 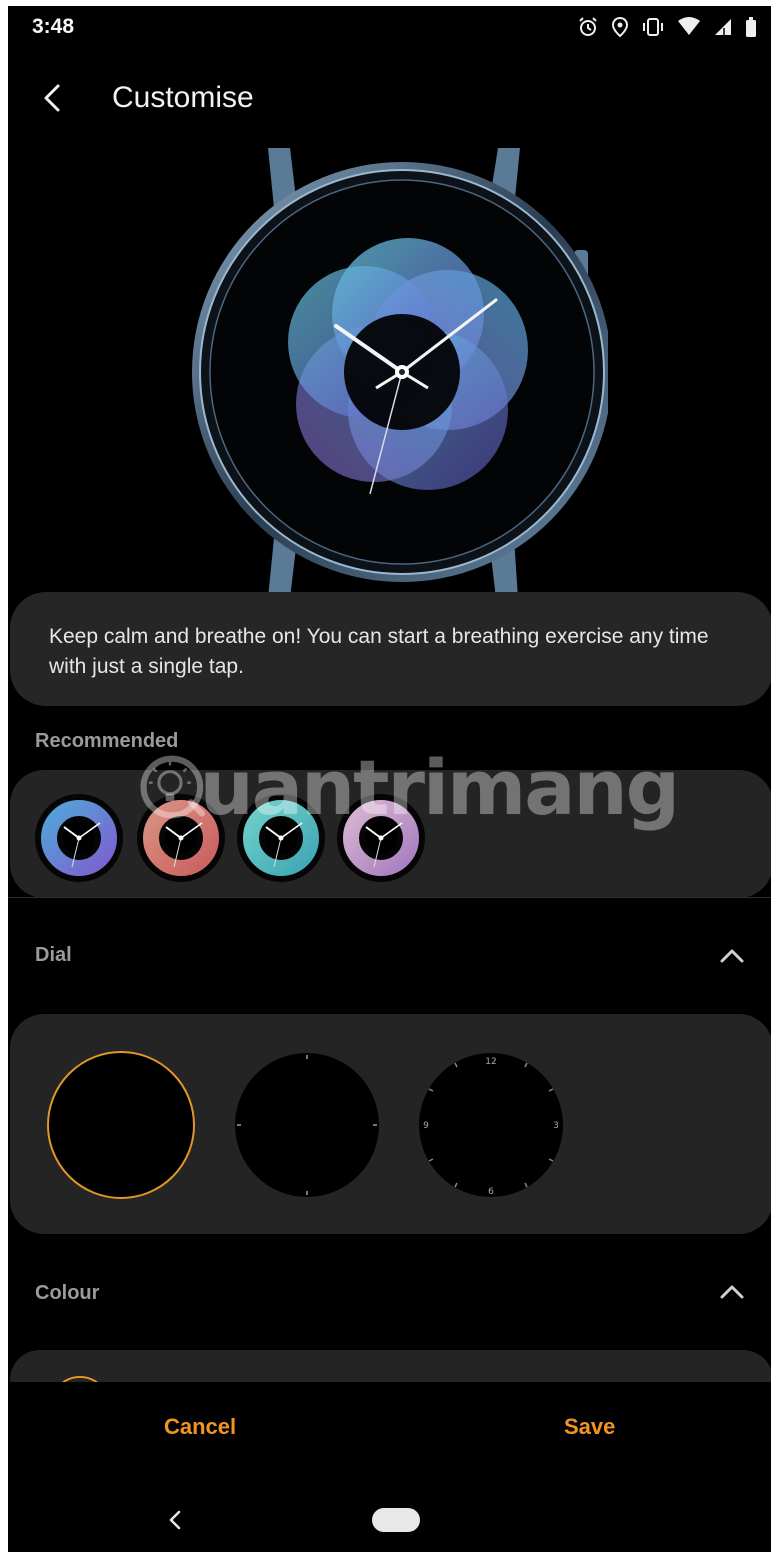 I want to click on recommended-face-coral, so click(x=181, y=838).